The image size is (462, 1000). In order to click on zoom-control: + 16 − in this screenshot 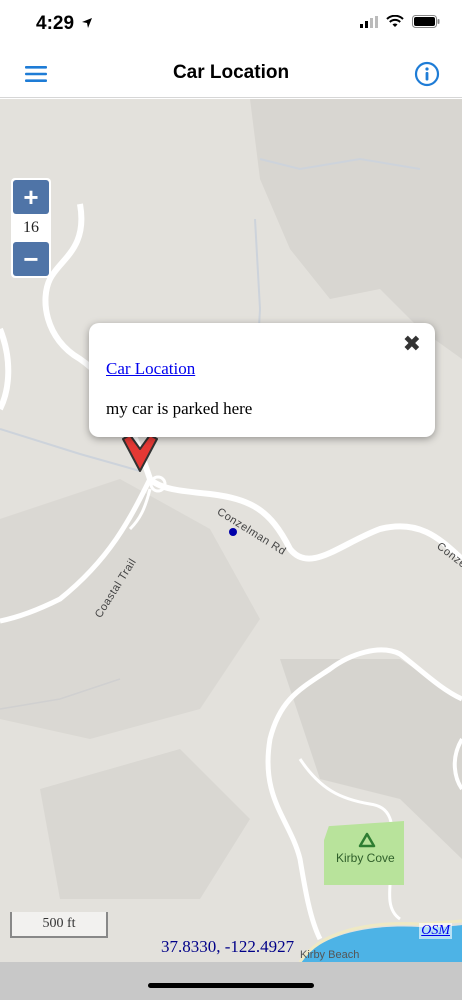, I will do `click(31, 228)`.